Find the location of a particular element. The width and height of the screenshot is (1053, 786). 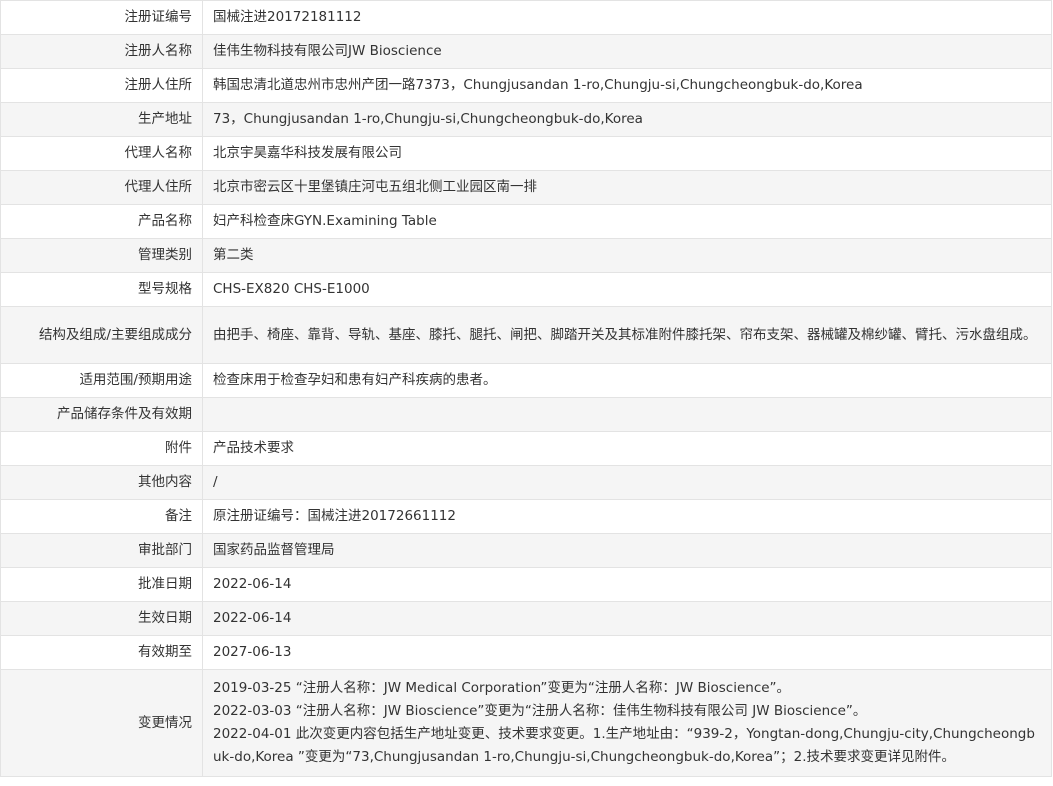

row-label-valid-until: 有效期至 is located at coordinates (101, 652).